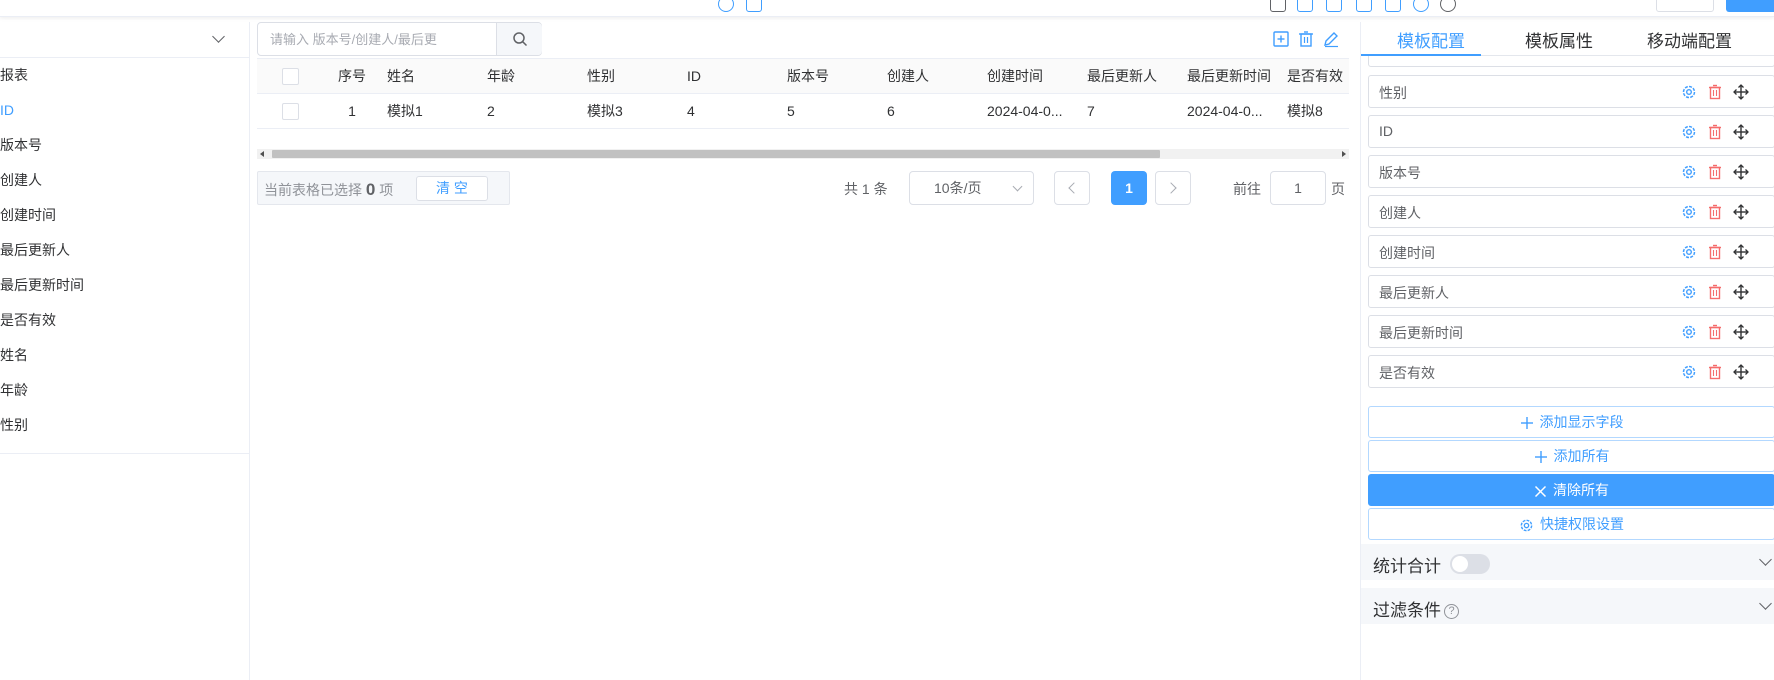 The image size is (1774, 680). What do you see at coordinates (627, 76) in the screenshot?
I see `col-header-gender: 性别` at bounding box center [627, 76].